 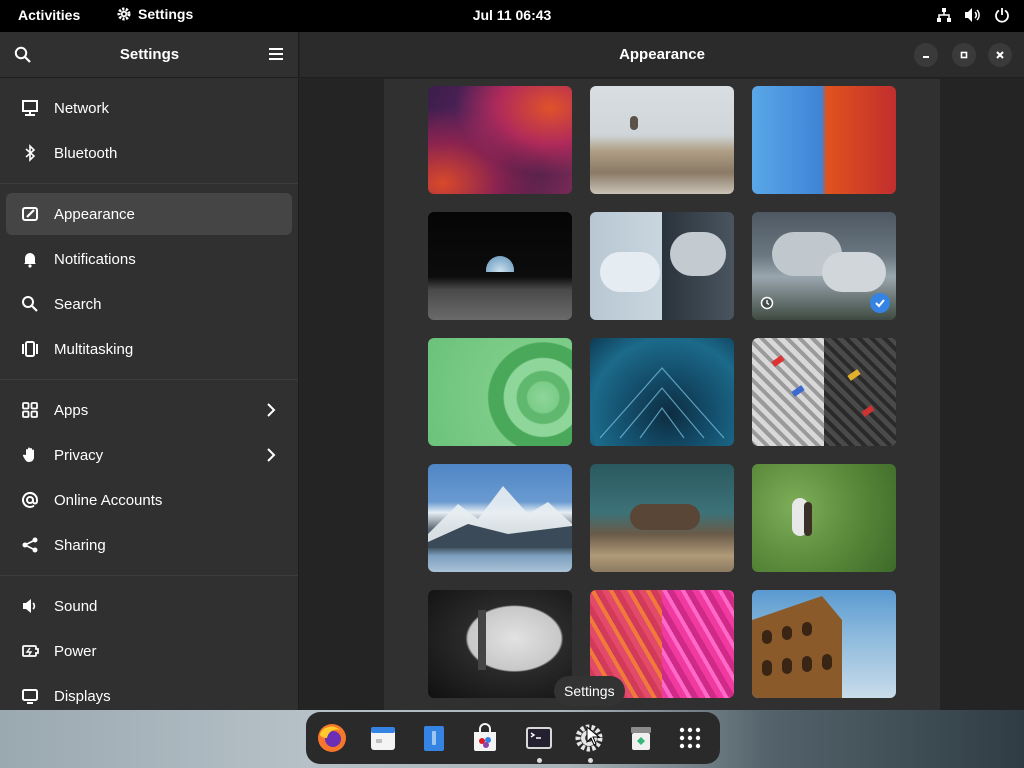 What do you see at coordinates (824, 644) in the screenshot?
I see `wallpaper-colosseum` at bounding box center [824, 644].